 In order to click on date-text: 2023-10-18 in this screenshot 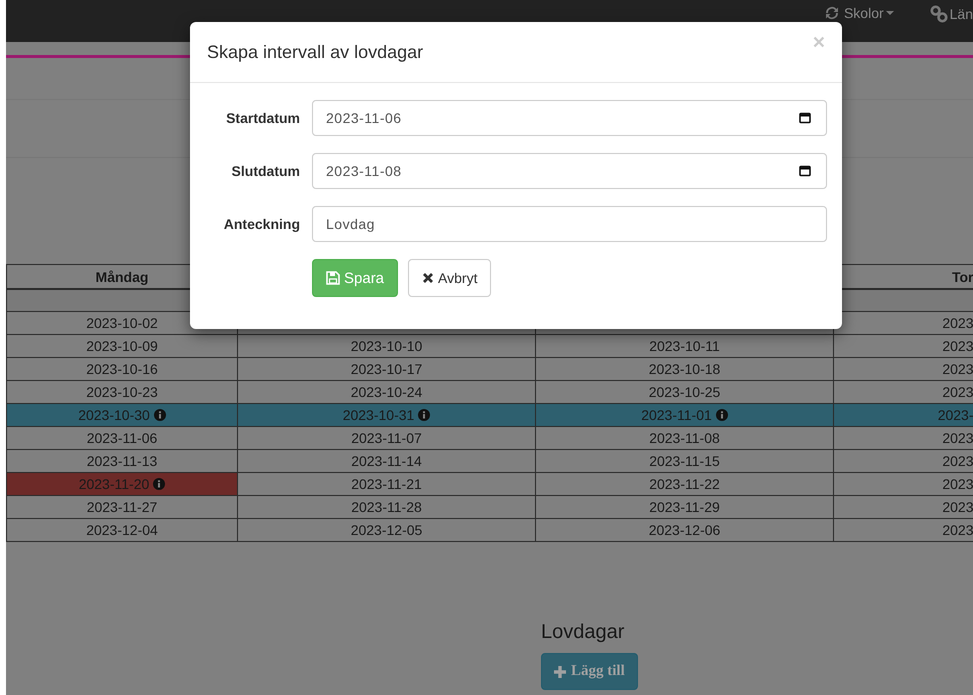, I will do `click(684, 369)`.